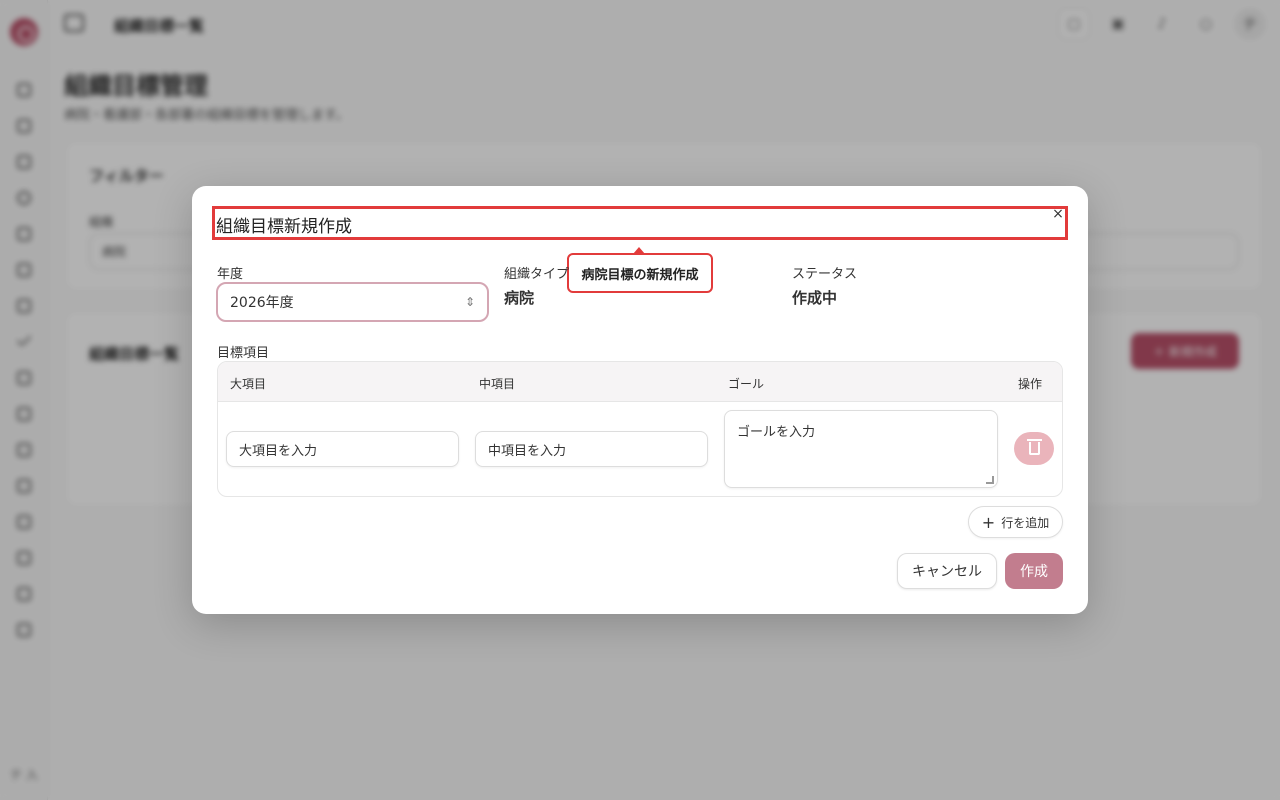 This screenshot has height=800, width=1280. Describe the element at coordinates (537, 274) in the screenshot. I see `org-type-label: 組織タイプ` at that location.